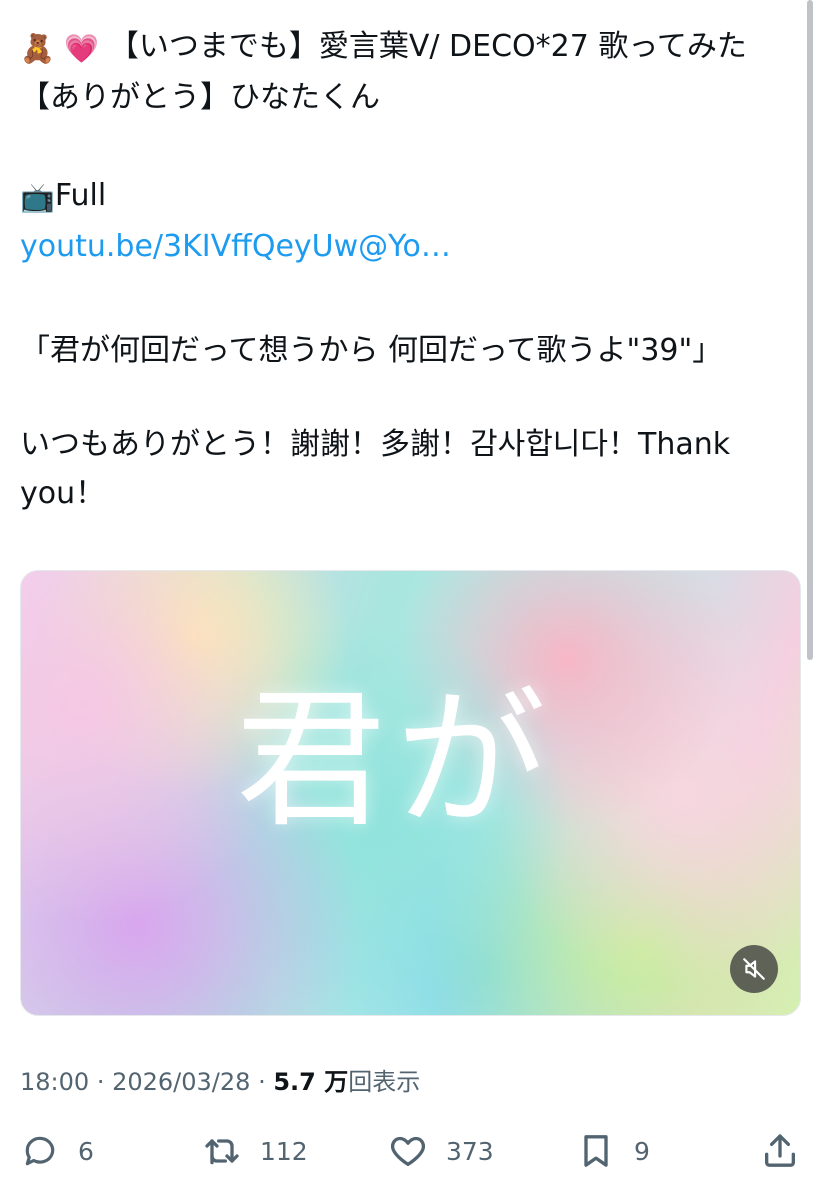  I want to click on muted-speaker-icon, so click(754, 969).